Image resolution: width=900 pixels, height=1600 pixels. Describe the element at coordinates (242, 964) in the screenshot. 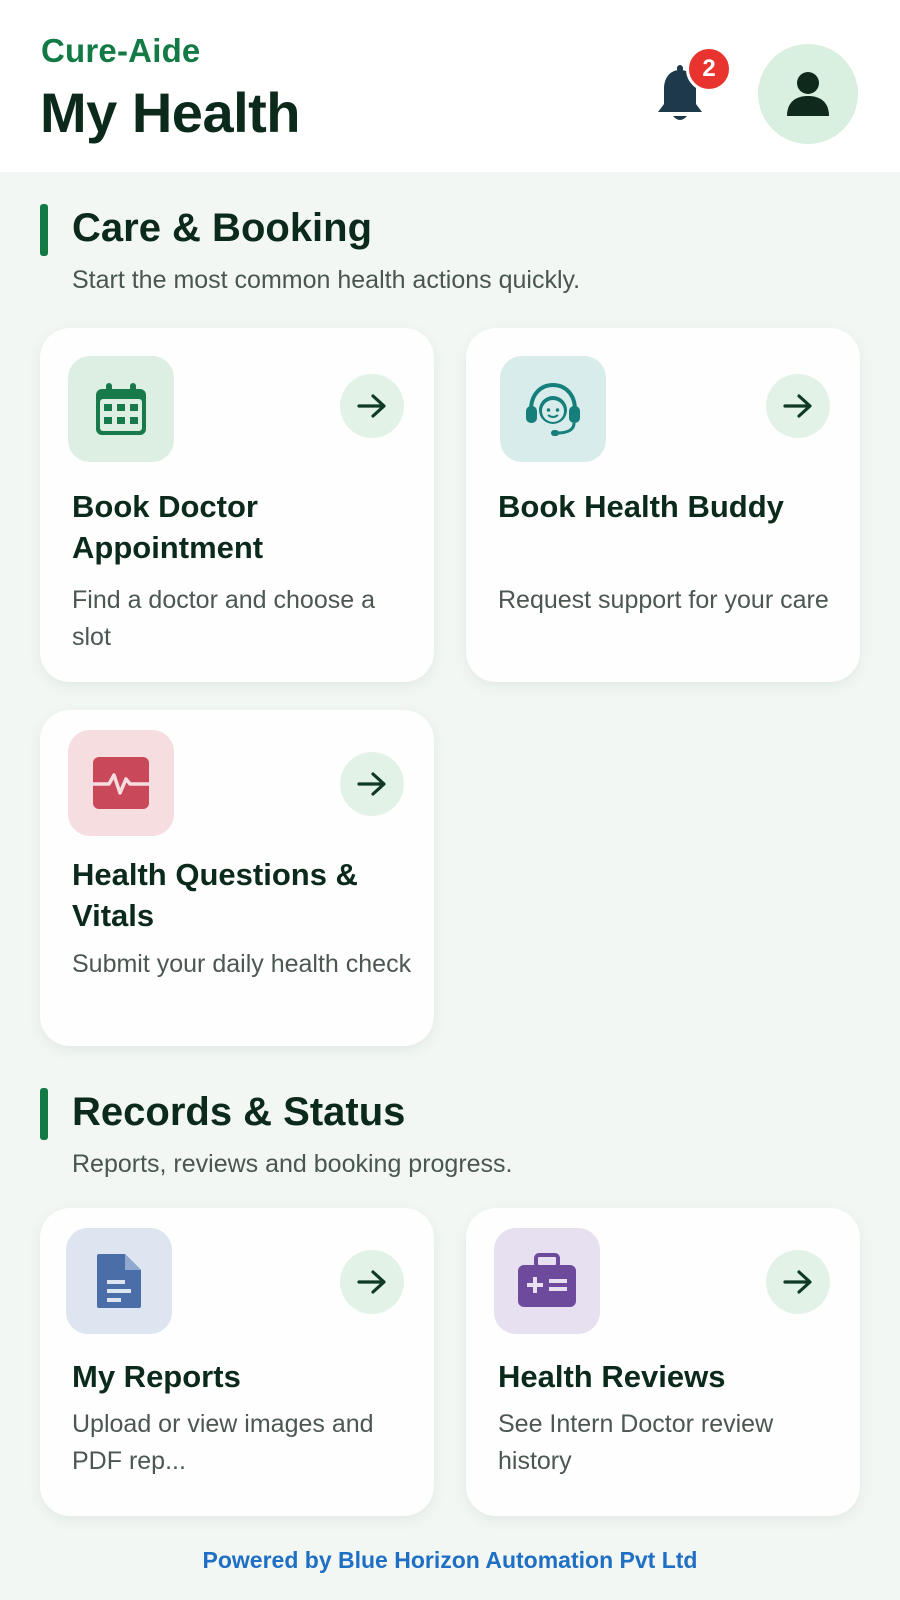

I see `card-description: Submit your daily health check` at that location.